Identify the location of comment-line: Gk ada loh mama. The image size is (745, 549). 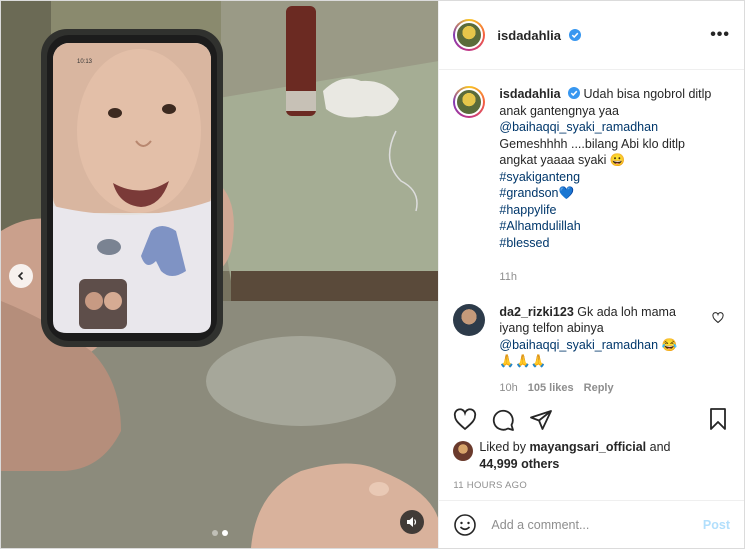
(626, 311).